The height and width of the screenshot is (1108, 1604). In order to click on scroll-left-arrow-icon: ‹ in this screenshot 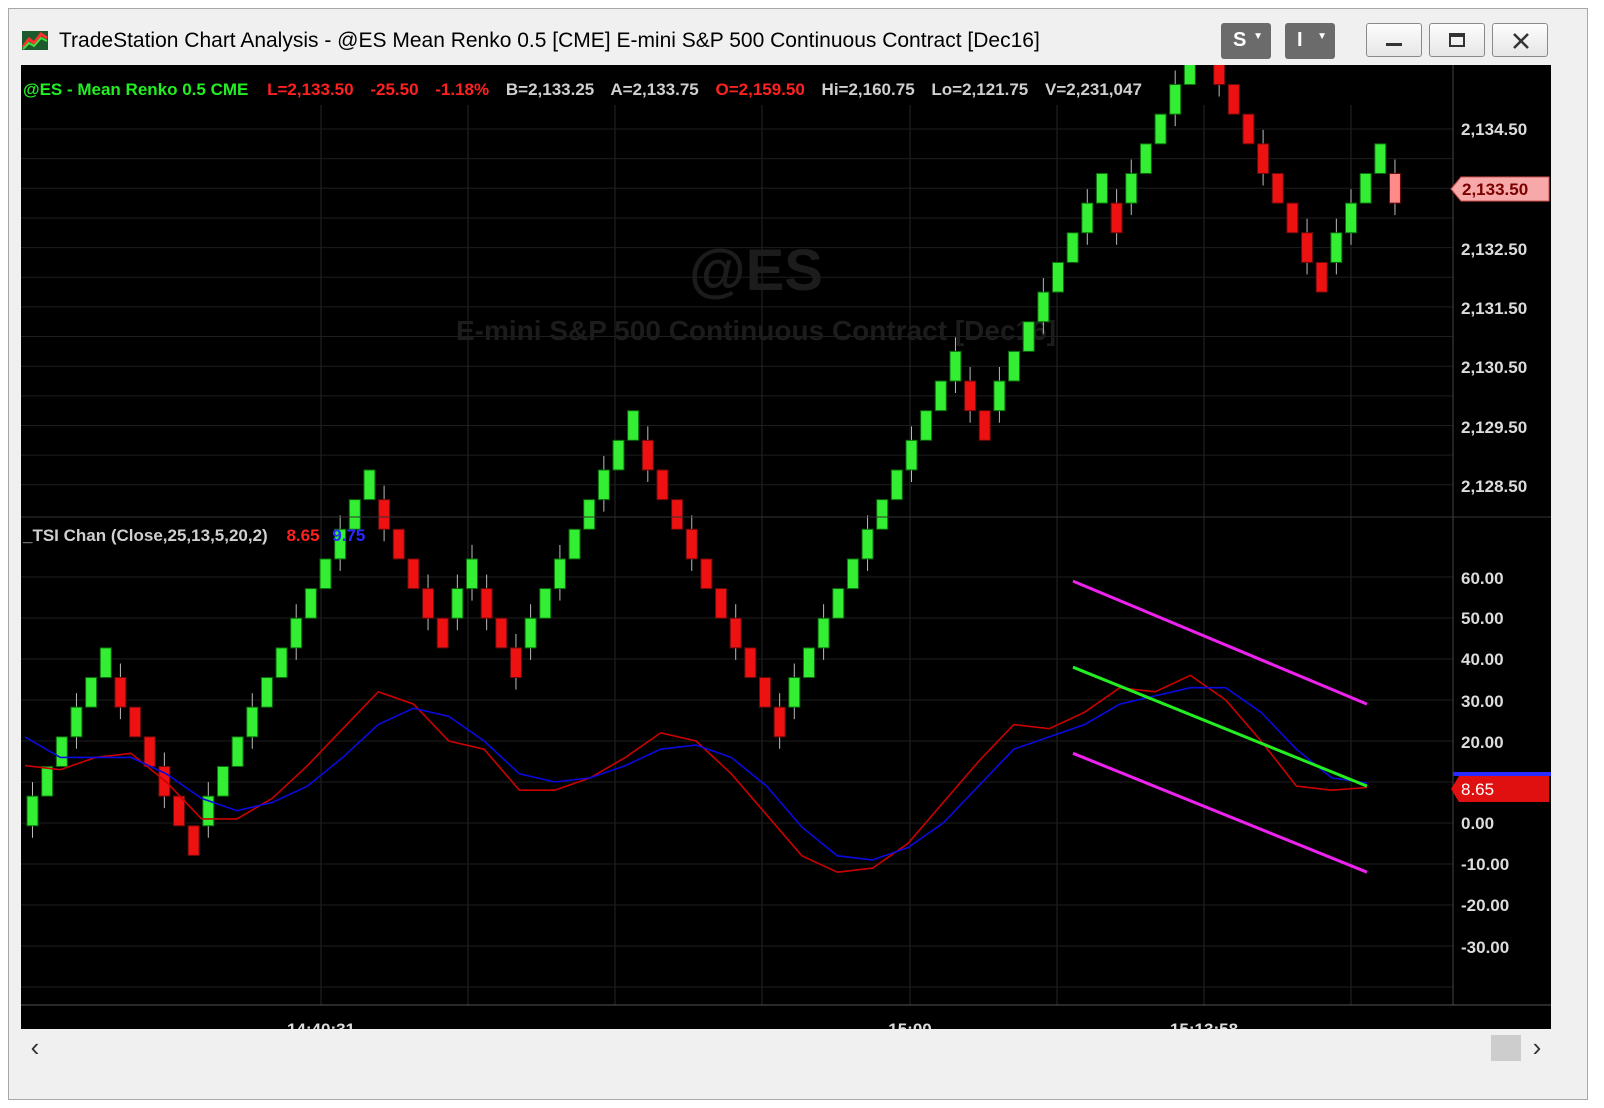, I will do `click(35, 1048)`.